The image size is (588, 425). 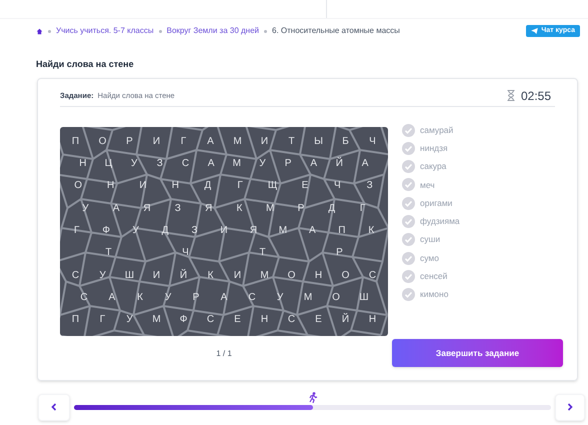 What do you see at coordinates (346, 142) in the screenshot?
I see `wall-letter: Б` at bounding box center [346, 142].